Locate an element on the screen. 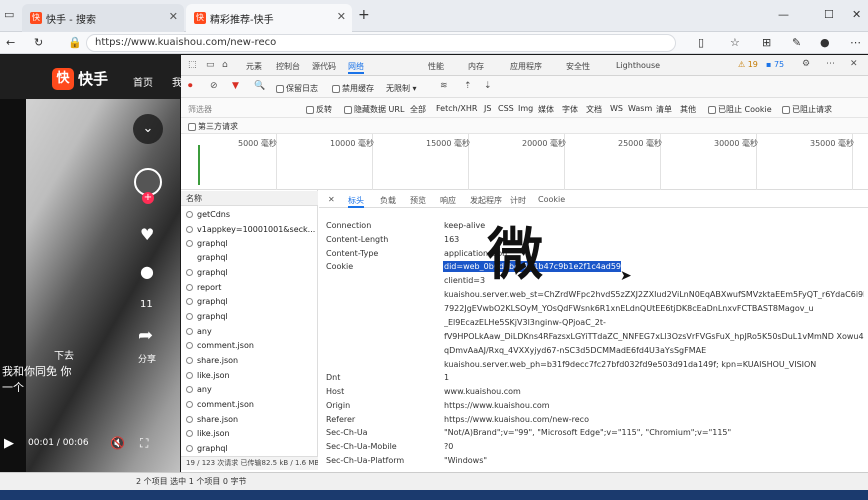  browser-tab-reco: 快 精彩推荐-快手 ✕ is located at coordinates (269, 18).